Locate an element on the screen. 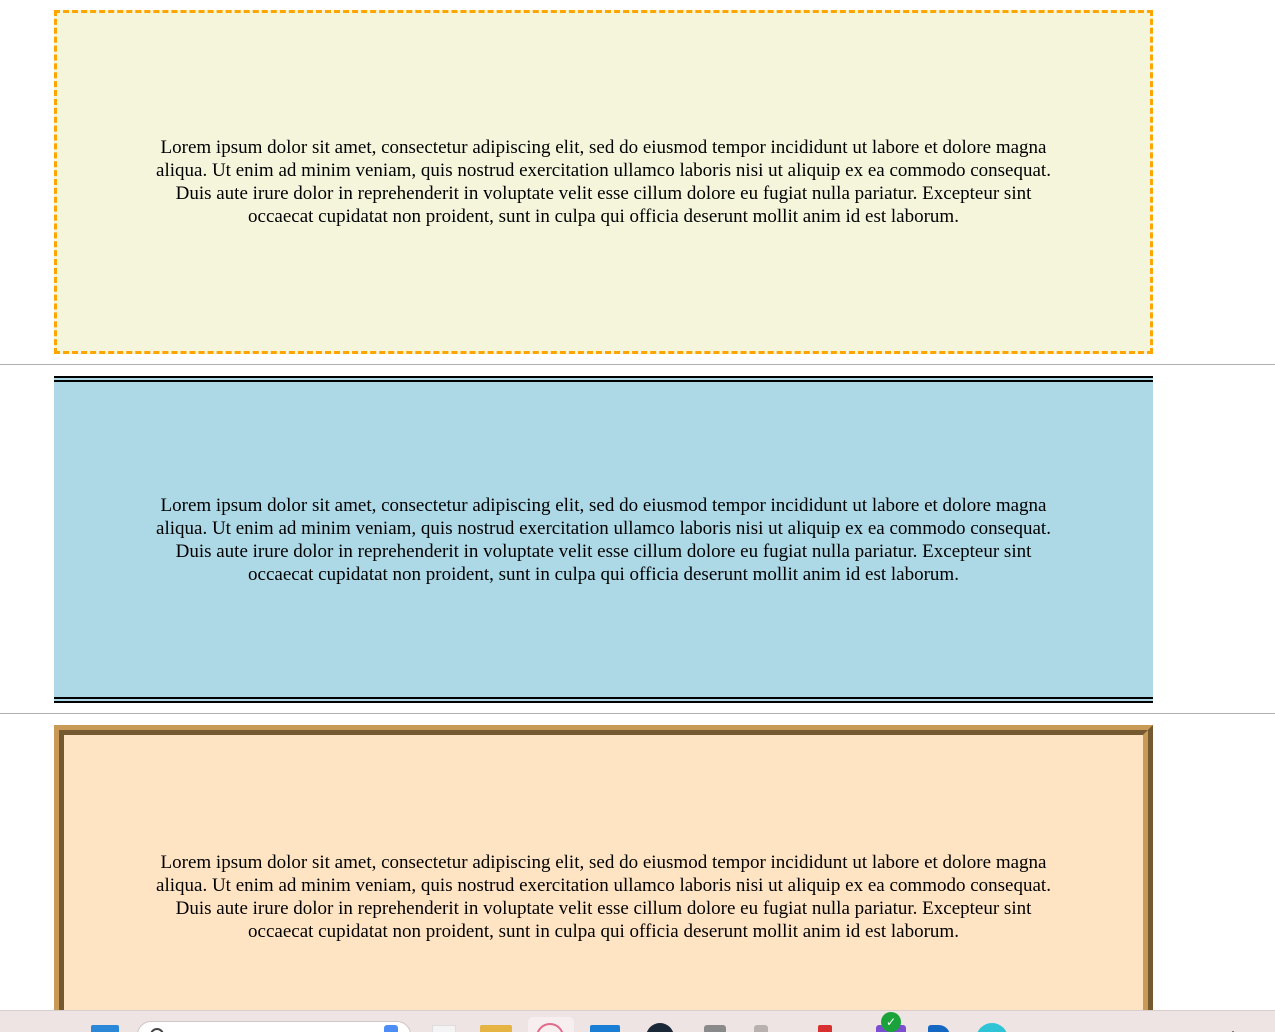 The height and width of the screenshot is (1032, 1275). steam-icon is located at coordinates (660, 1027).